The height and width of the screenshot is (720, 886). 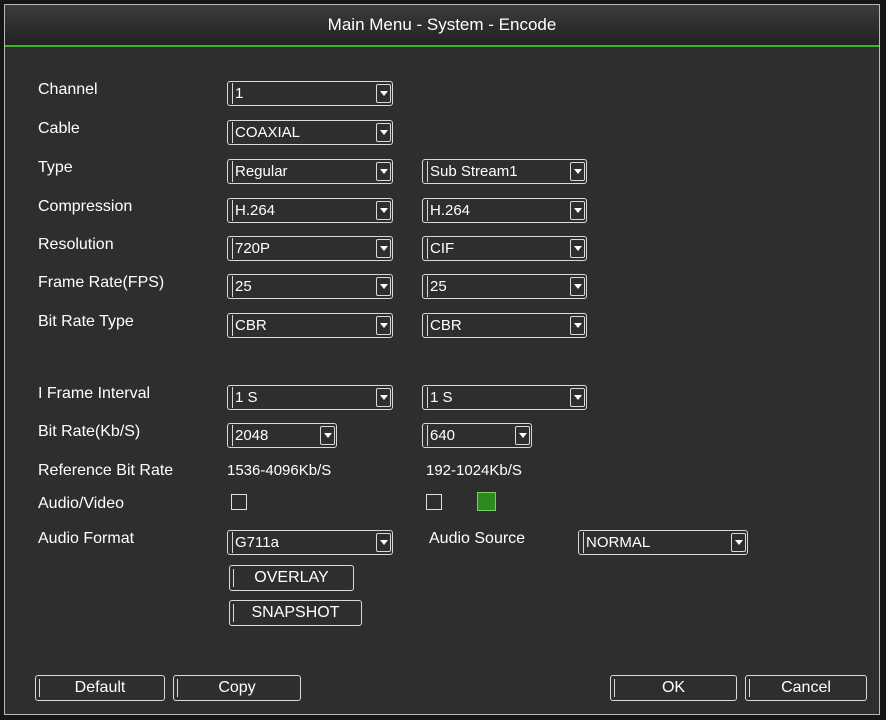 I want to click on sub-bit-rate-type-select: CBR, so click(x=504, y=325).